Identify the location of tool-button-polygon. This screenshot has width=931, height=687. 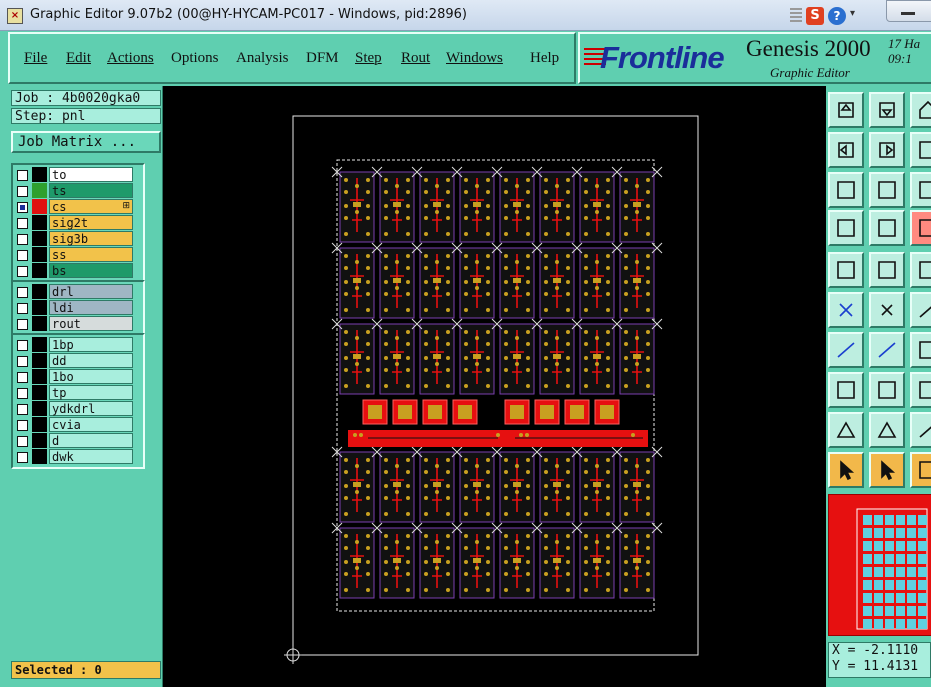
(846, 430).